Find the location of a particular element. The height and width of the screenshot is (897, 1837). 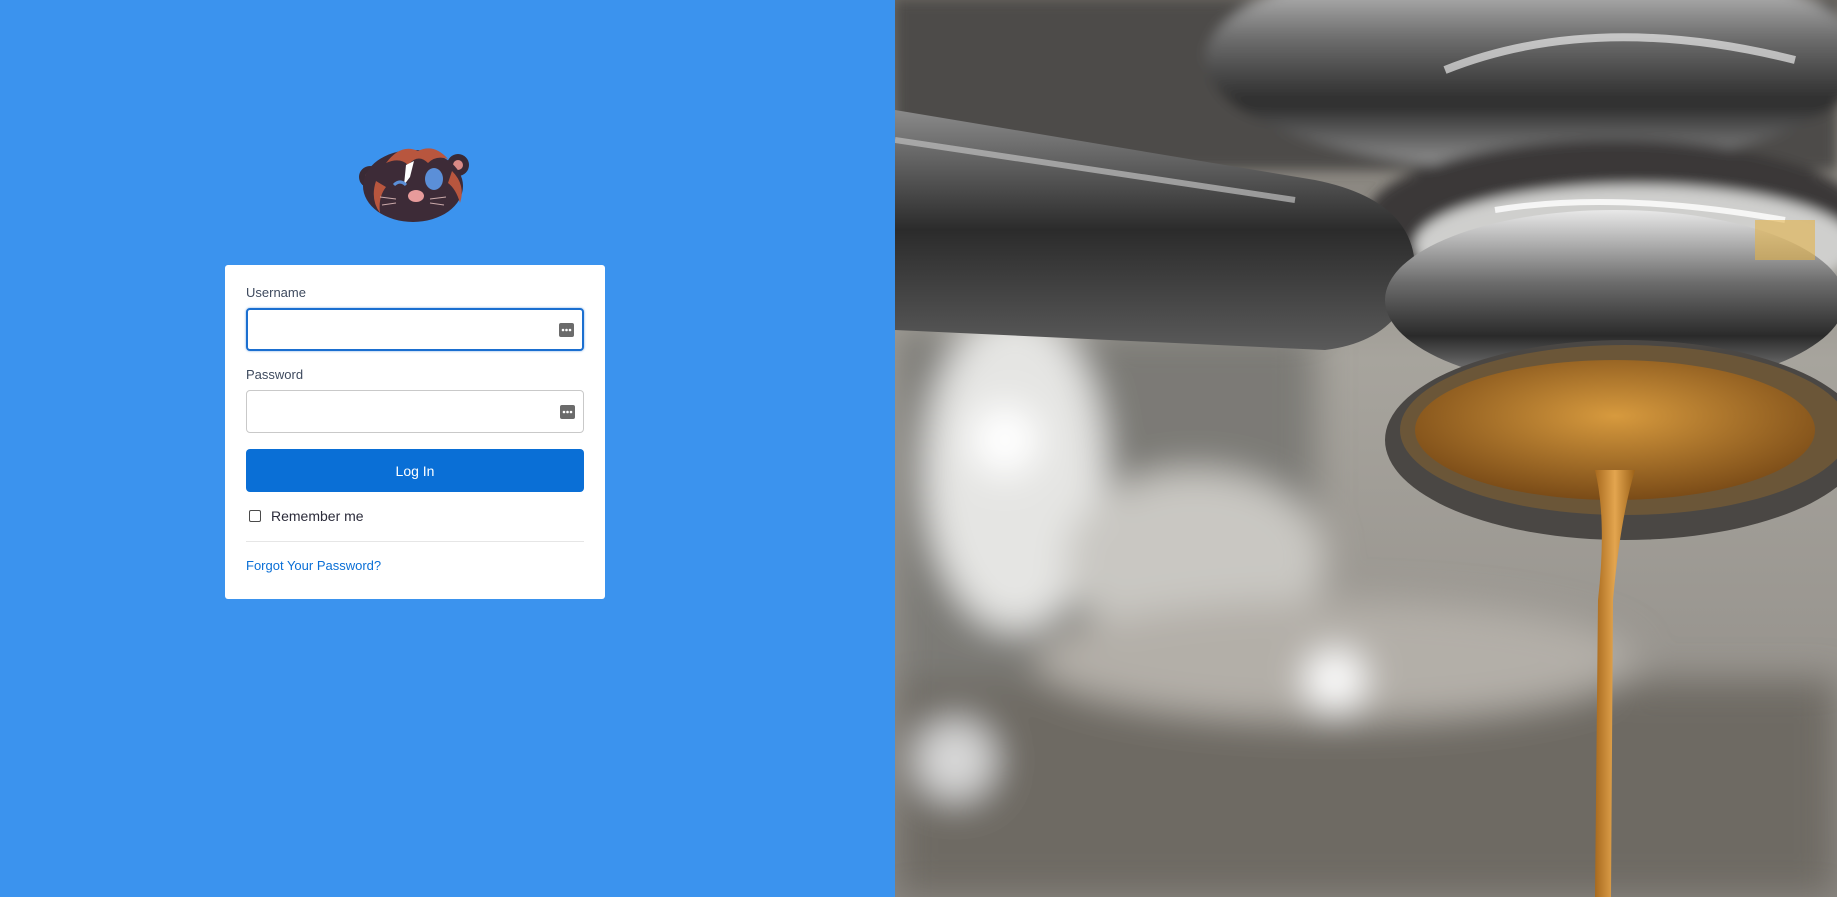

username-field-wrapper is located at coordinates (415, 329).